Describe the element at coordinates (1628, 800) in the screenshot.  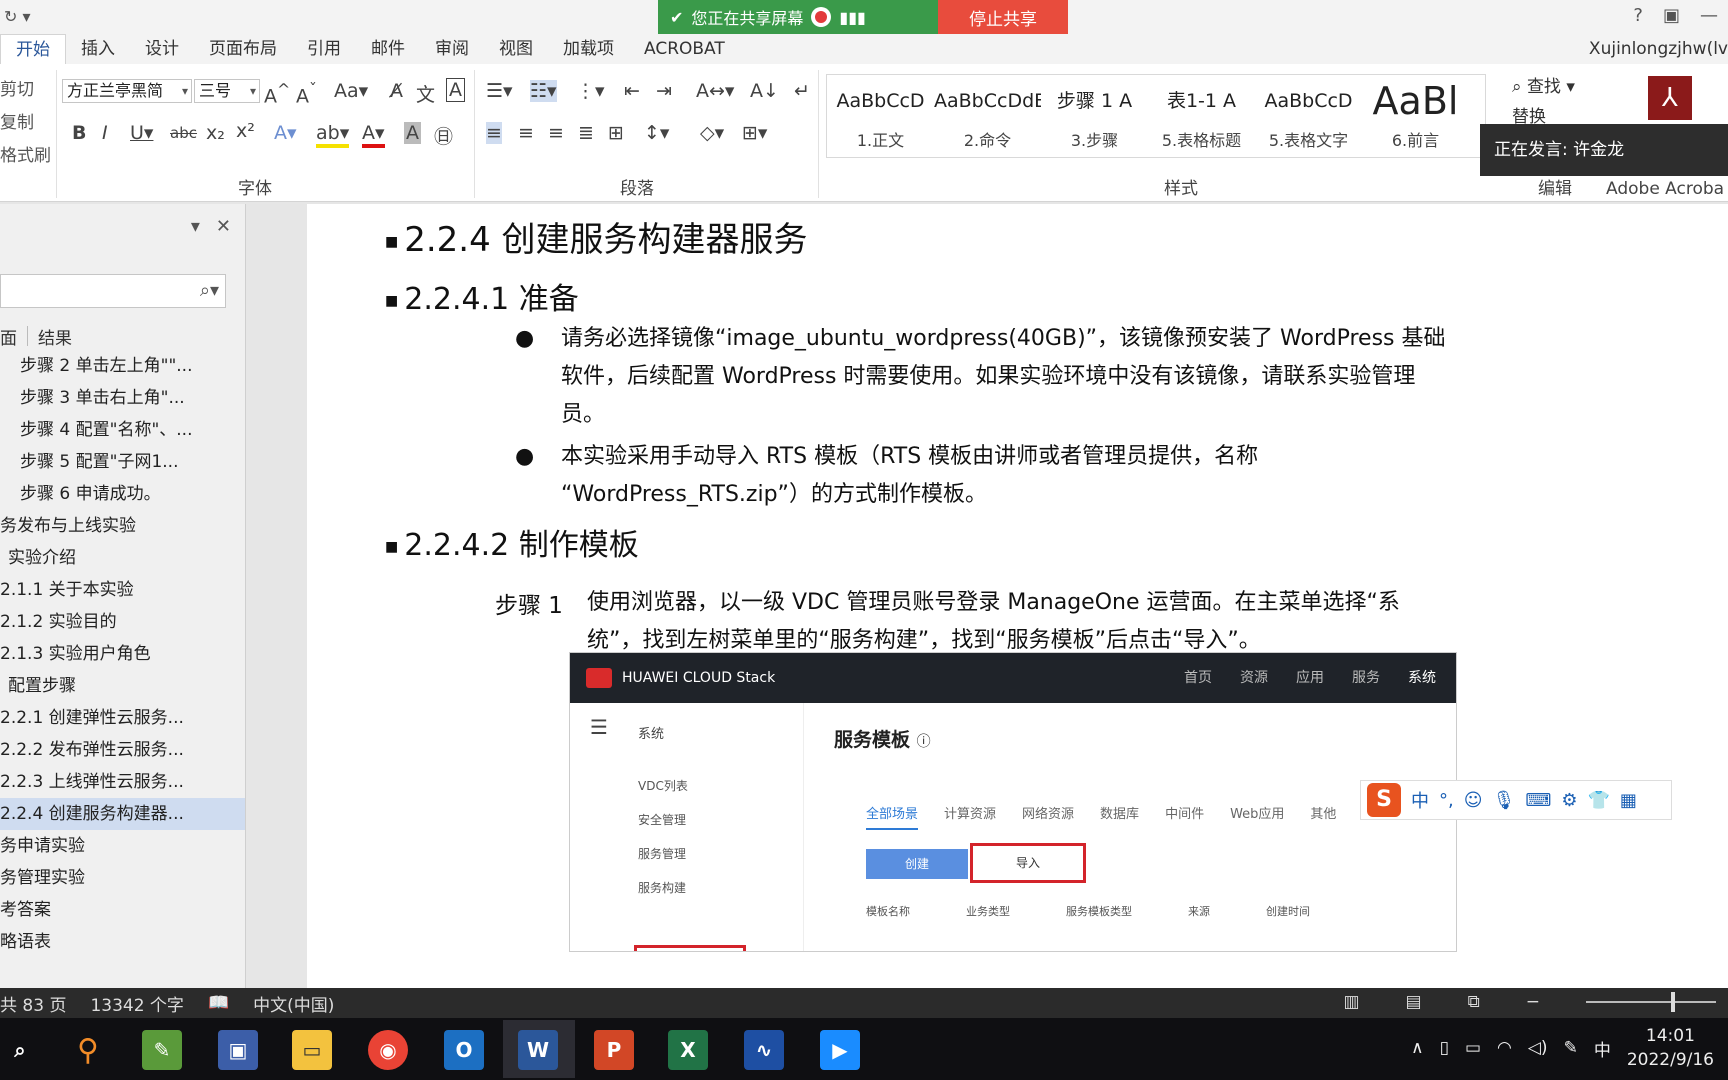
I see `grid-icon: ▦` at that location.